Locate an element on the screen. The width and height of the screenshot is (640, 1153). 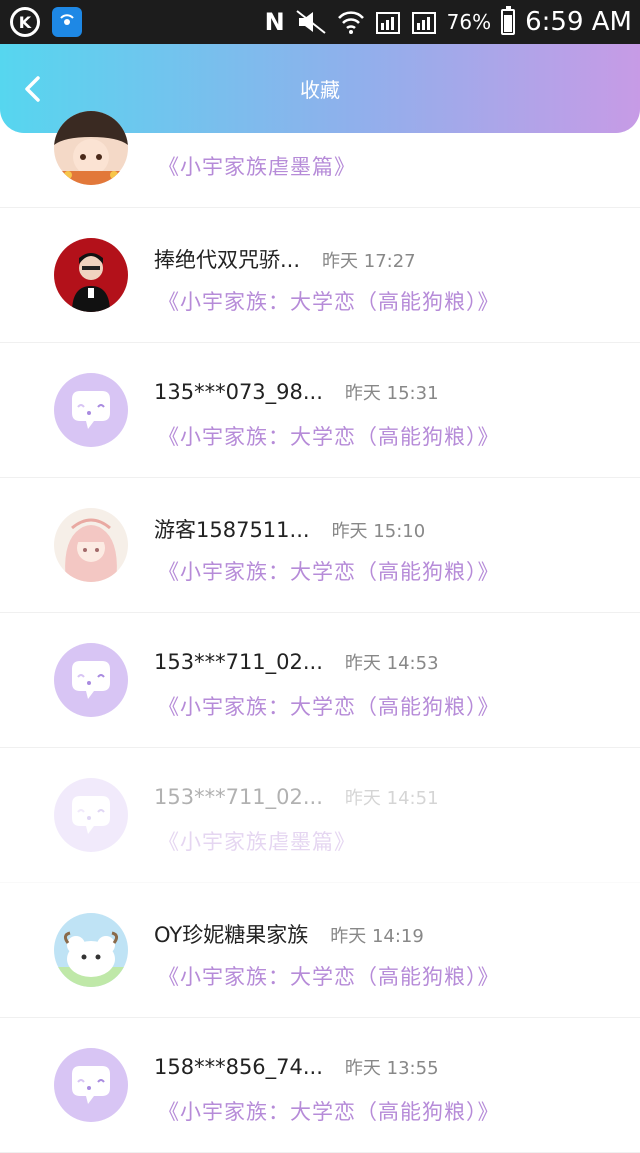
battery-icon is located at coordinates (508, 20).